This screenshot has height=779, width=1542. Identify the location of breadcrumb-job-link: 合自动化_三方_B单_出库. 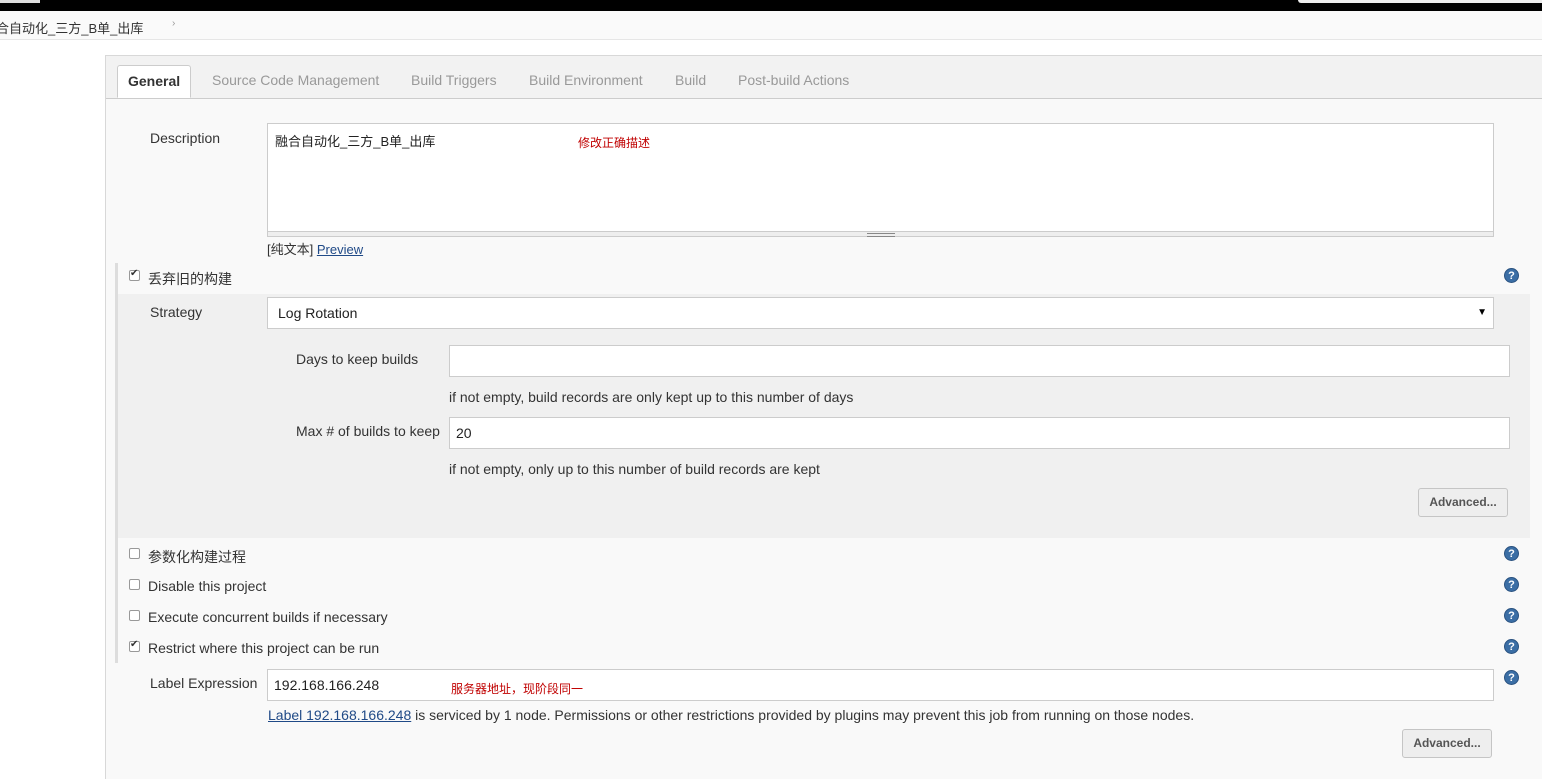
(71, 27).